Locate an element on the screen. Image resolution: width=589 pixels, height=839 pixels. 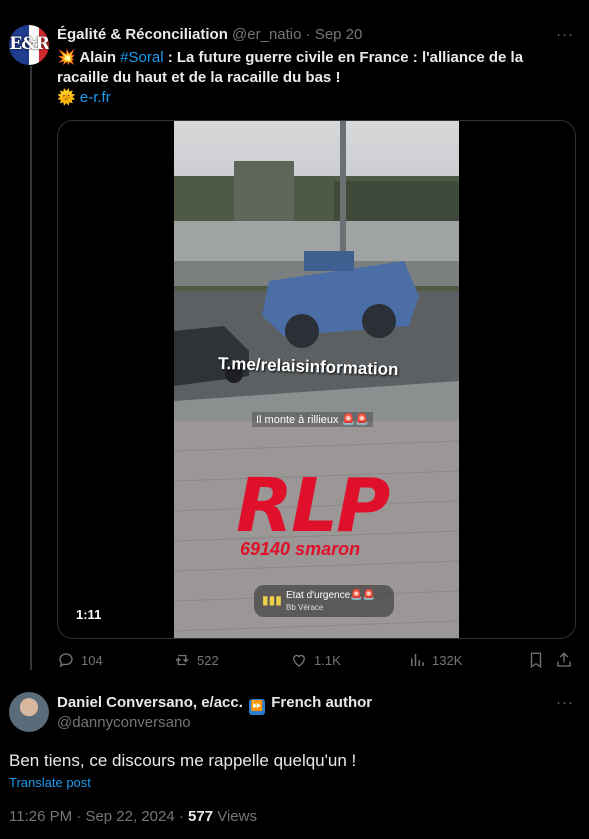
reply-avatar is located at coordinates (29, 712).